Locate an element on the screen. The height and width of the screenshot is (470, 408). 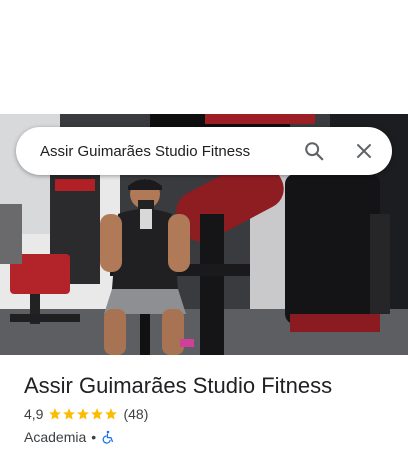
category-row: Academia • is located at coordinates (69, 437).